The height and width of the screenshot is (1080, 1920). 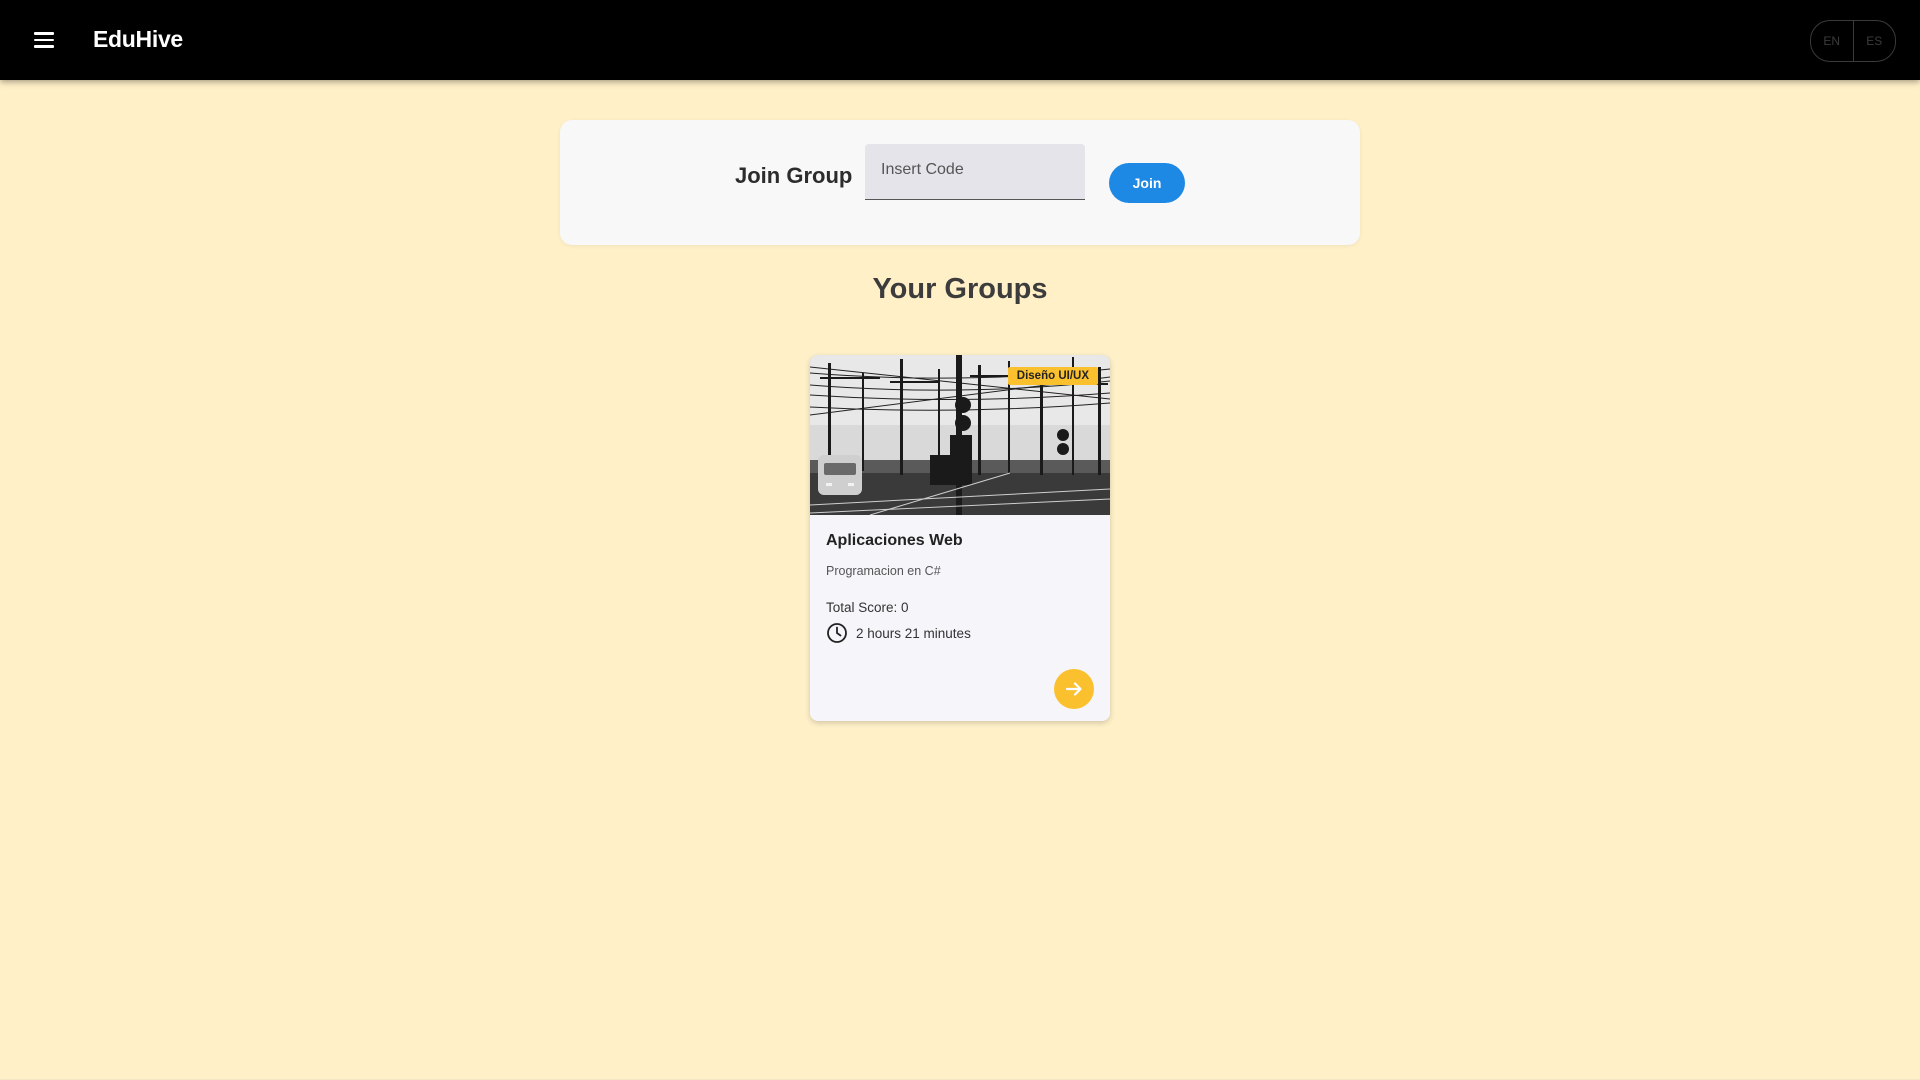 I want to click on join-group-title: Join Group, so click(x=794, y=175).